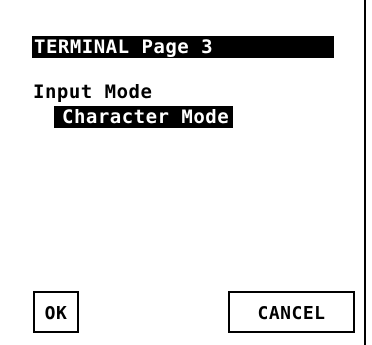  What do you see at coordinates (291, 312) in the screenshot?
I see `cancel-button: CANCEL` at bounding box center [291, 312].